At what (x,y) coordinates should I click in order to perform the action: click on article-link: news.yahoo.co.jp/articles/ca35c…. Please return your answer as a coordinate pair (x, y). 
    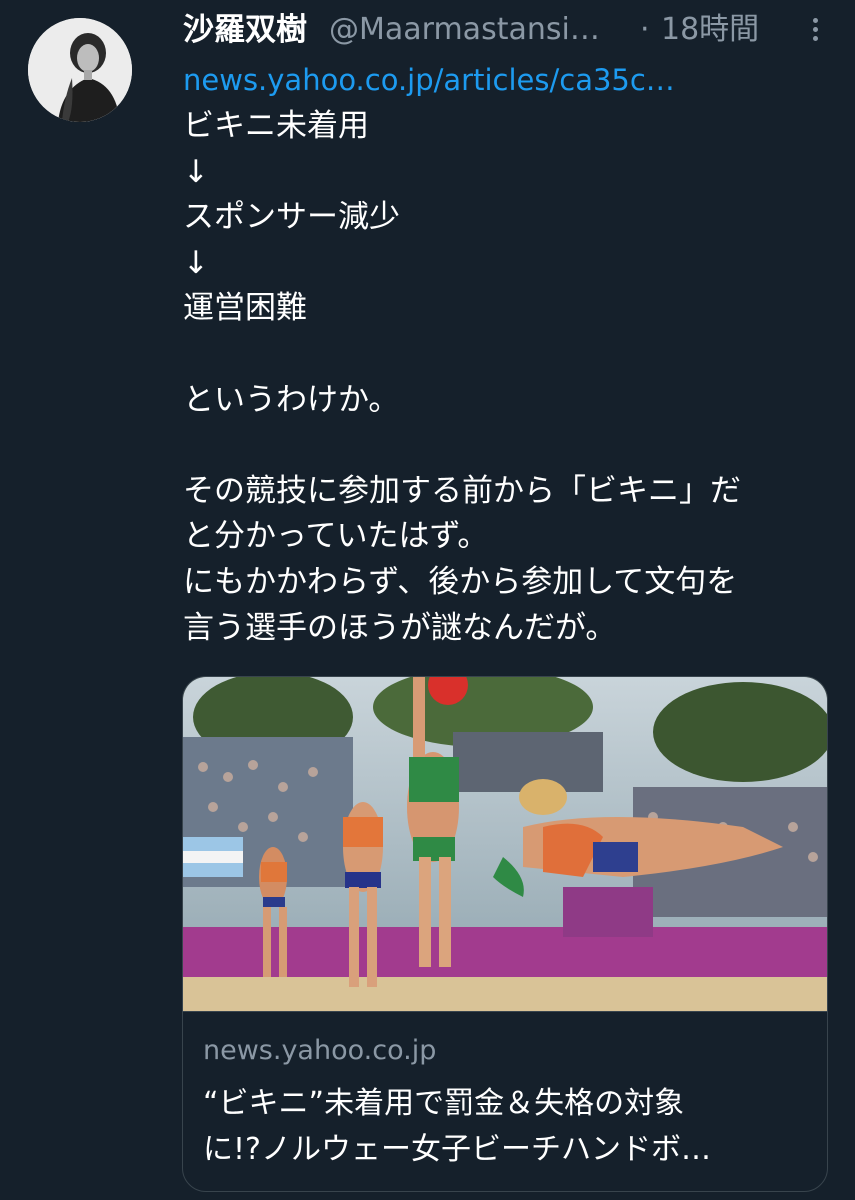
    Looking at the image, I should click on (429, 80).